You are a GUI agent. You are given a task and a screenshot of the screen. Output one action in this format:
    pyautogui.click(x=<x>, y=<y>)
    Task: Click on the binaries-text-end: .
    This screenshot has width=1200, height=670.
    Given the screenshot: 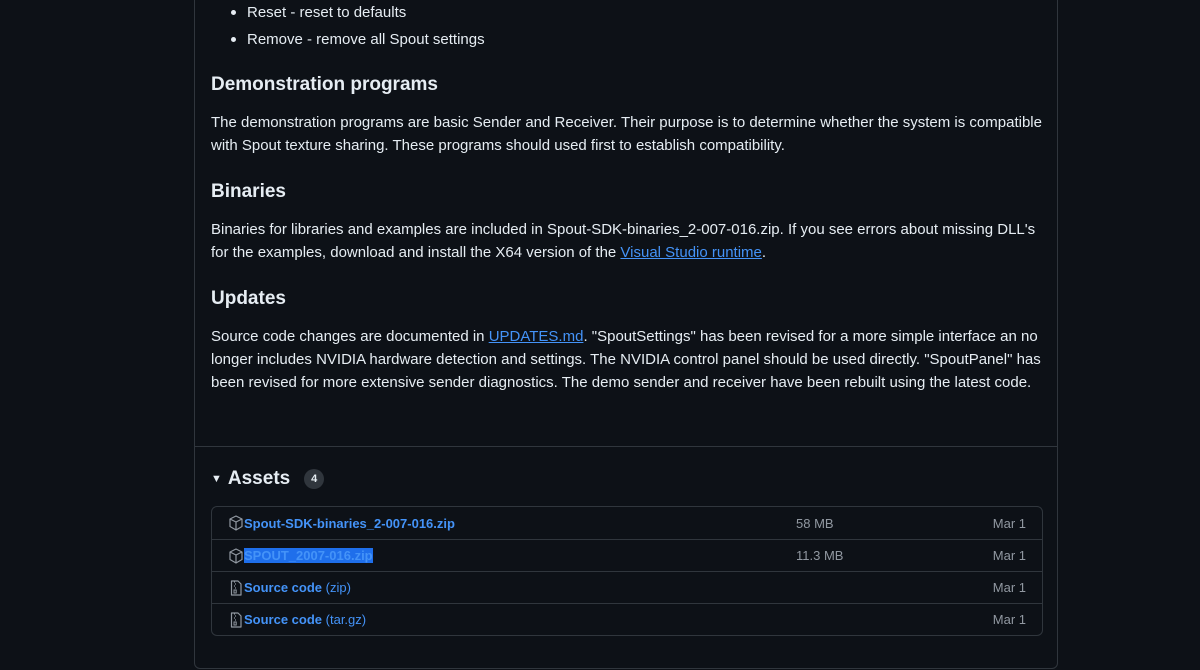 What is the action you would take?
    pyautogui.click(x=764, y=252)
    